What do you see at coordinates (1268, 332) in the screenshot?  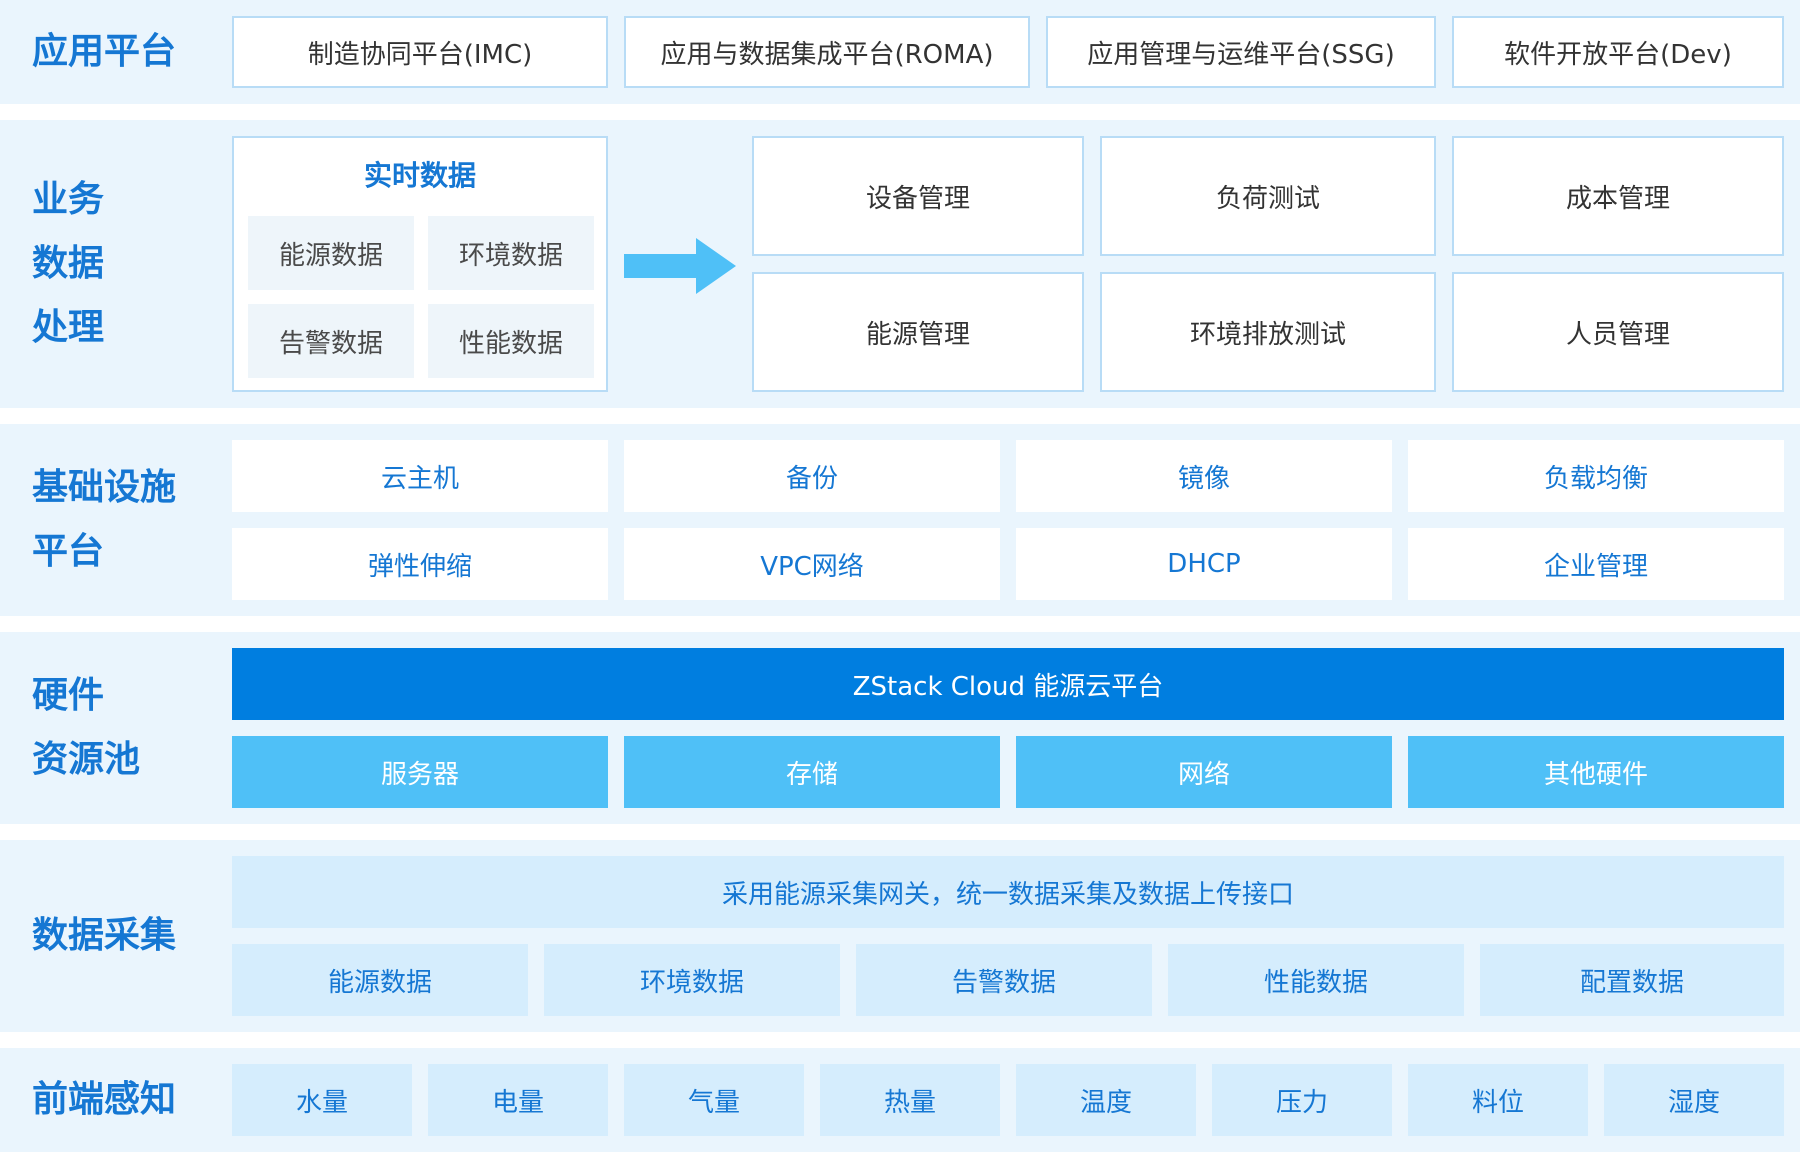 I see `mgmt-emission-test: 环境排放测试` at bounding box center [1268, 332].